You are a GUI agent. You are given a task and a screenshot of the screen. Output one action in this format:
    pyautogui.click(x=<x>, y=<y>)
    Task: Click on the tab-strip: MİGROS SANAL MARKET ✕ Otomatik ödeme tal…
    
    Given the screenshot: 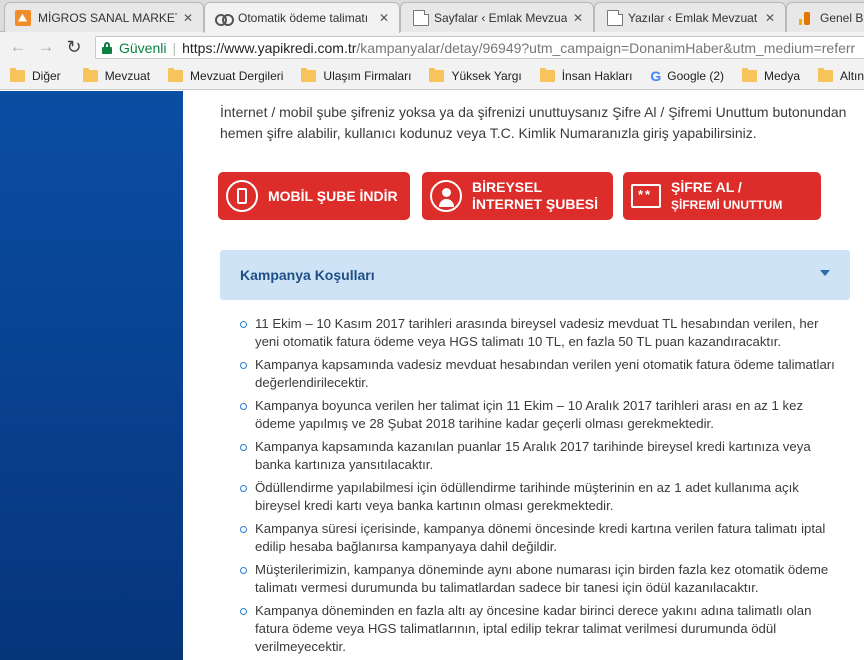 What is the action you would take?
    pyautogui.click(x=432, y=16)
    